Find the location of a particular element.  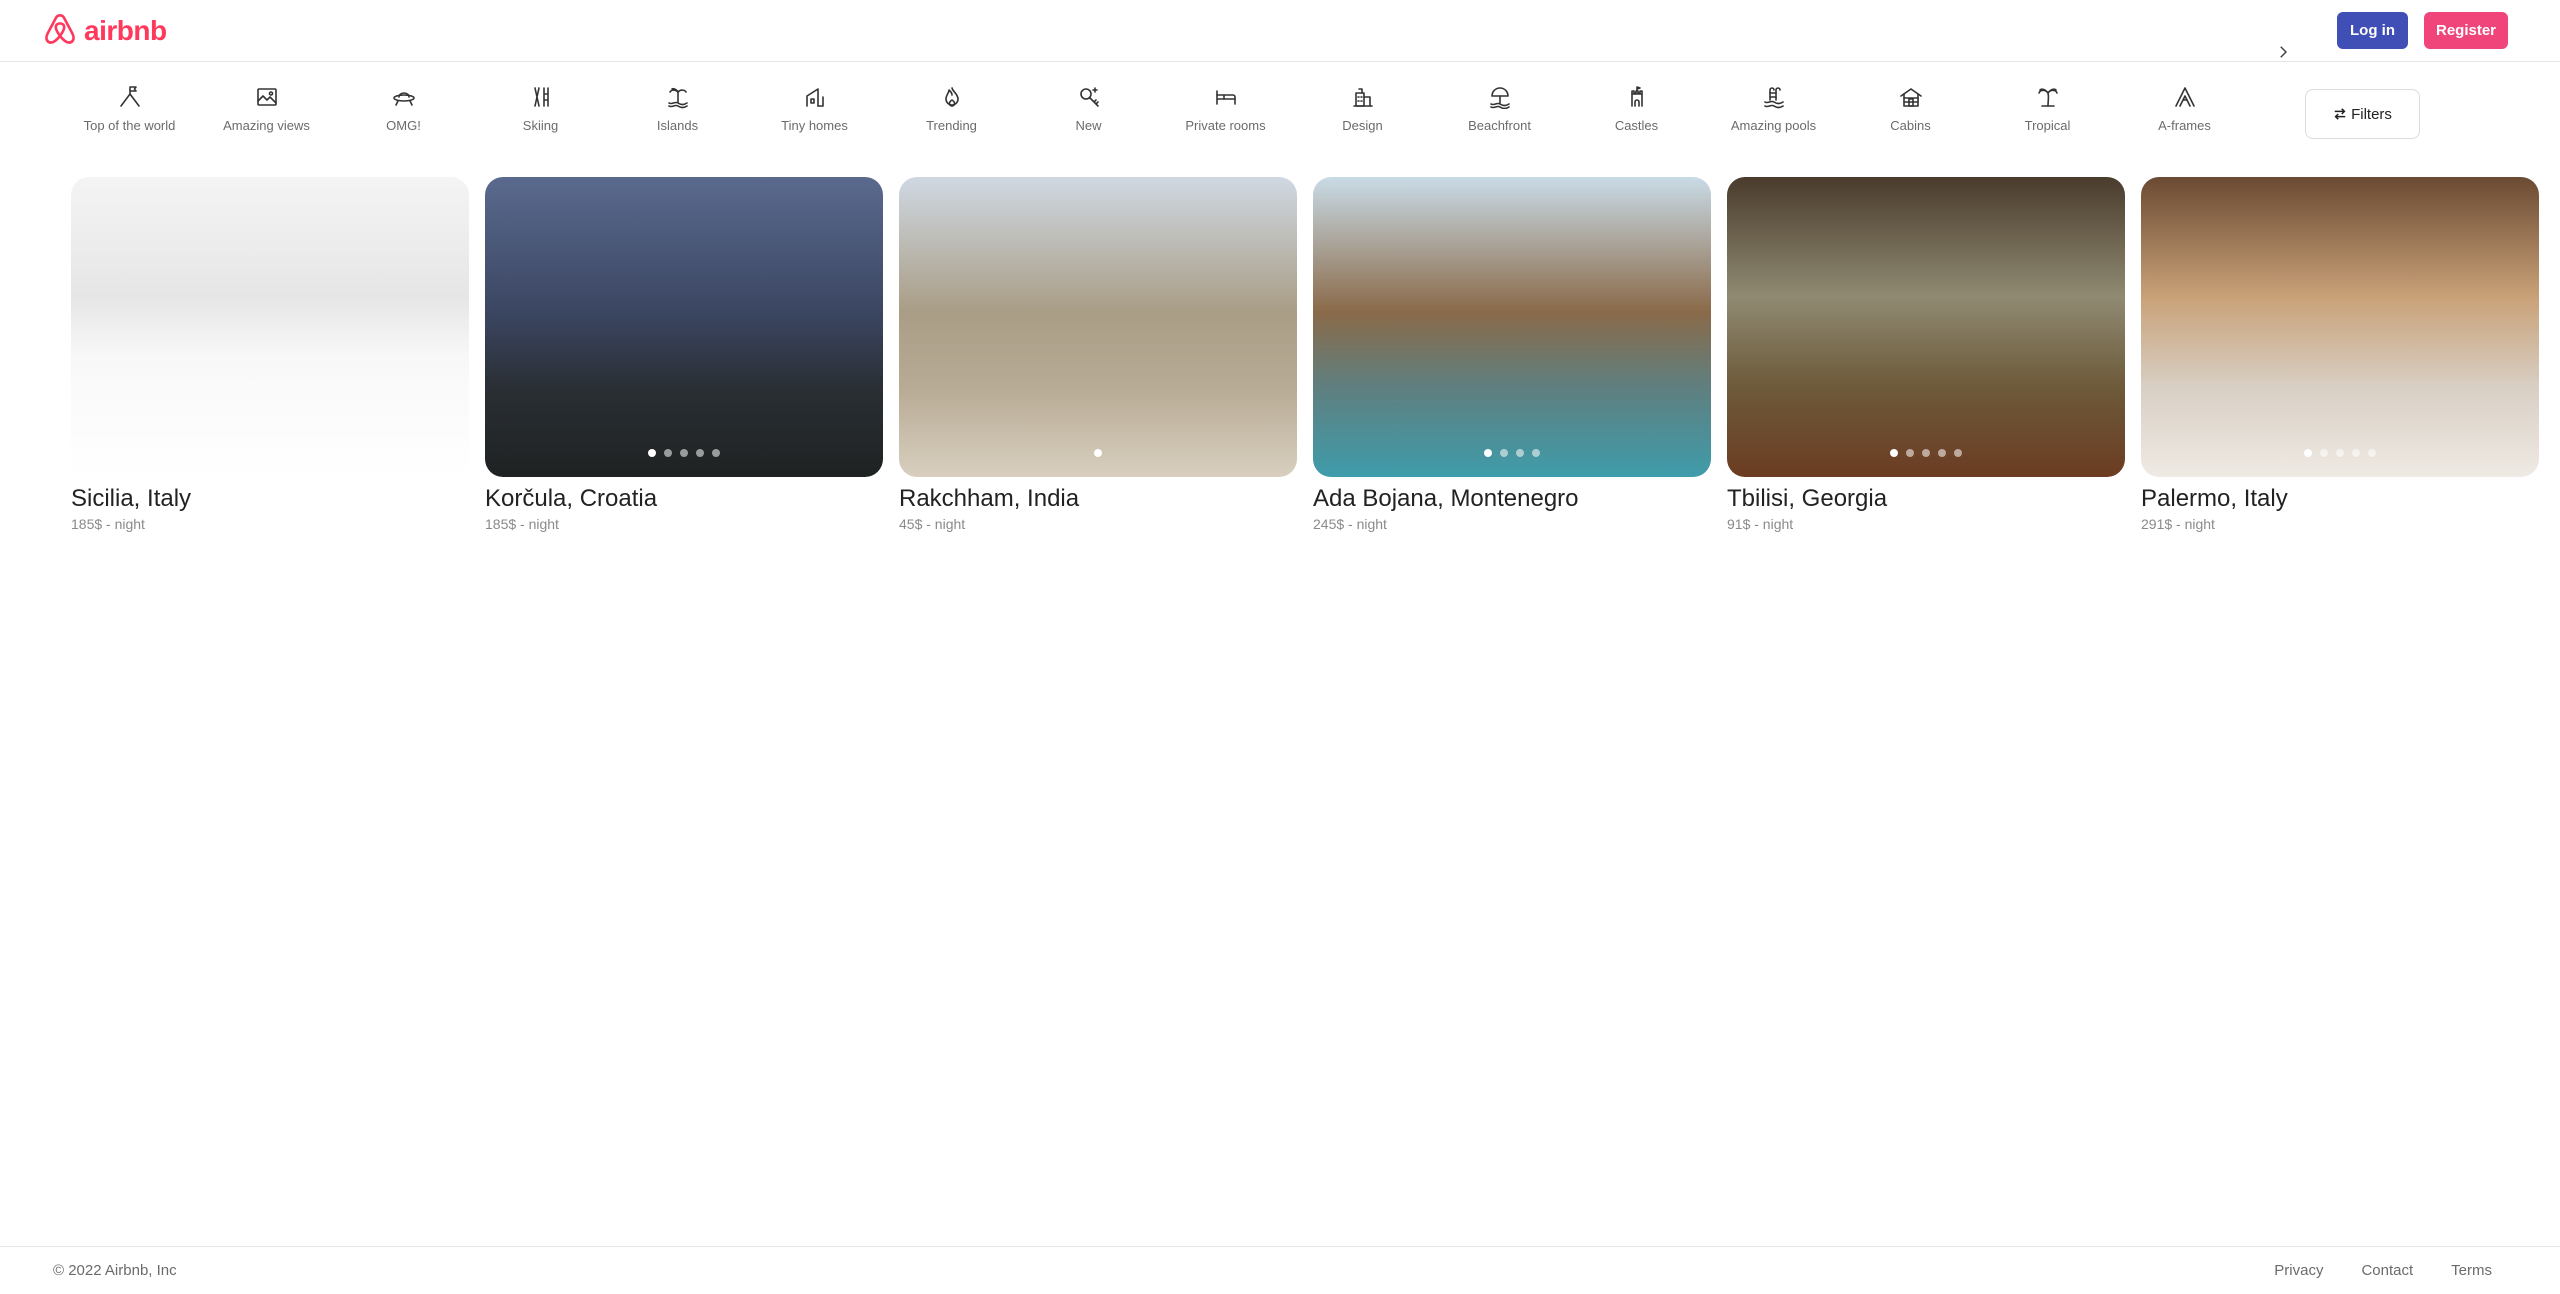

filters-button: Filters is located at coordinates (2362, 114).